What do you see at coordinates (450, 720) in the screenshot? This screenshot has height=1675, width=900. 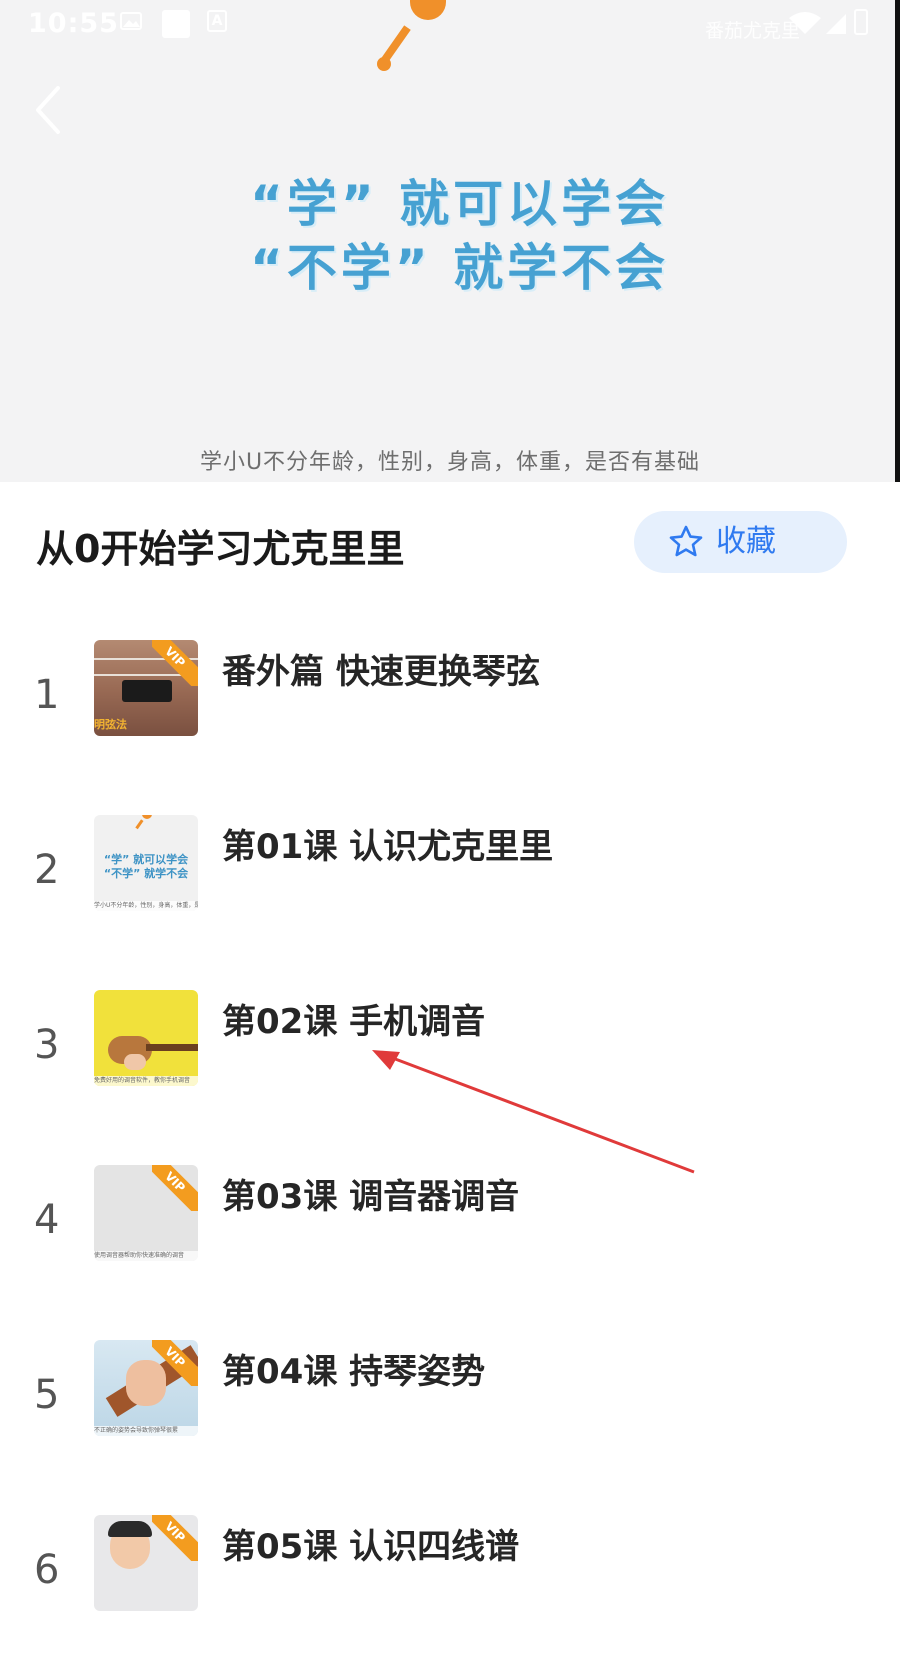 I see `lesson-item-1: 1 明弦法 VIP 番外篇 快速更换琴弦` at bounding box center [450, 720].